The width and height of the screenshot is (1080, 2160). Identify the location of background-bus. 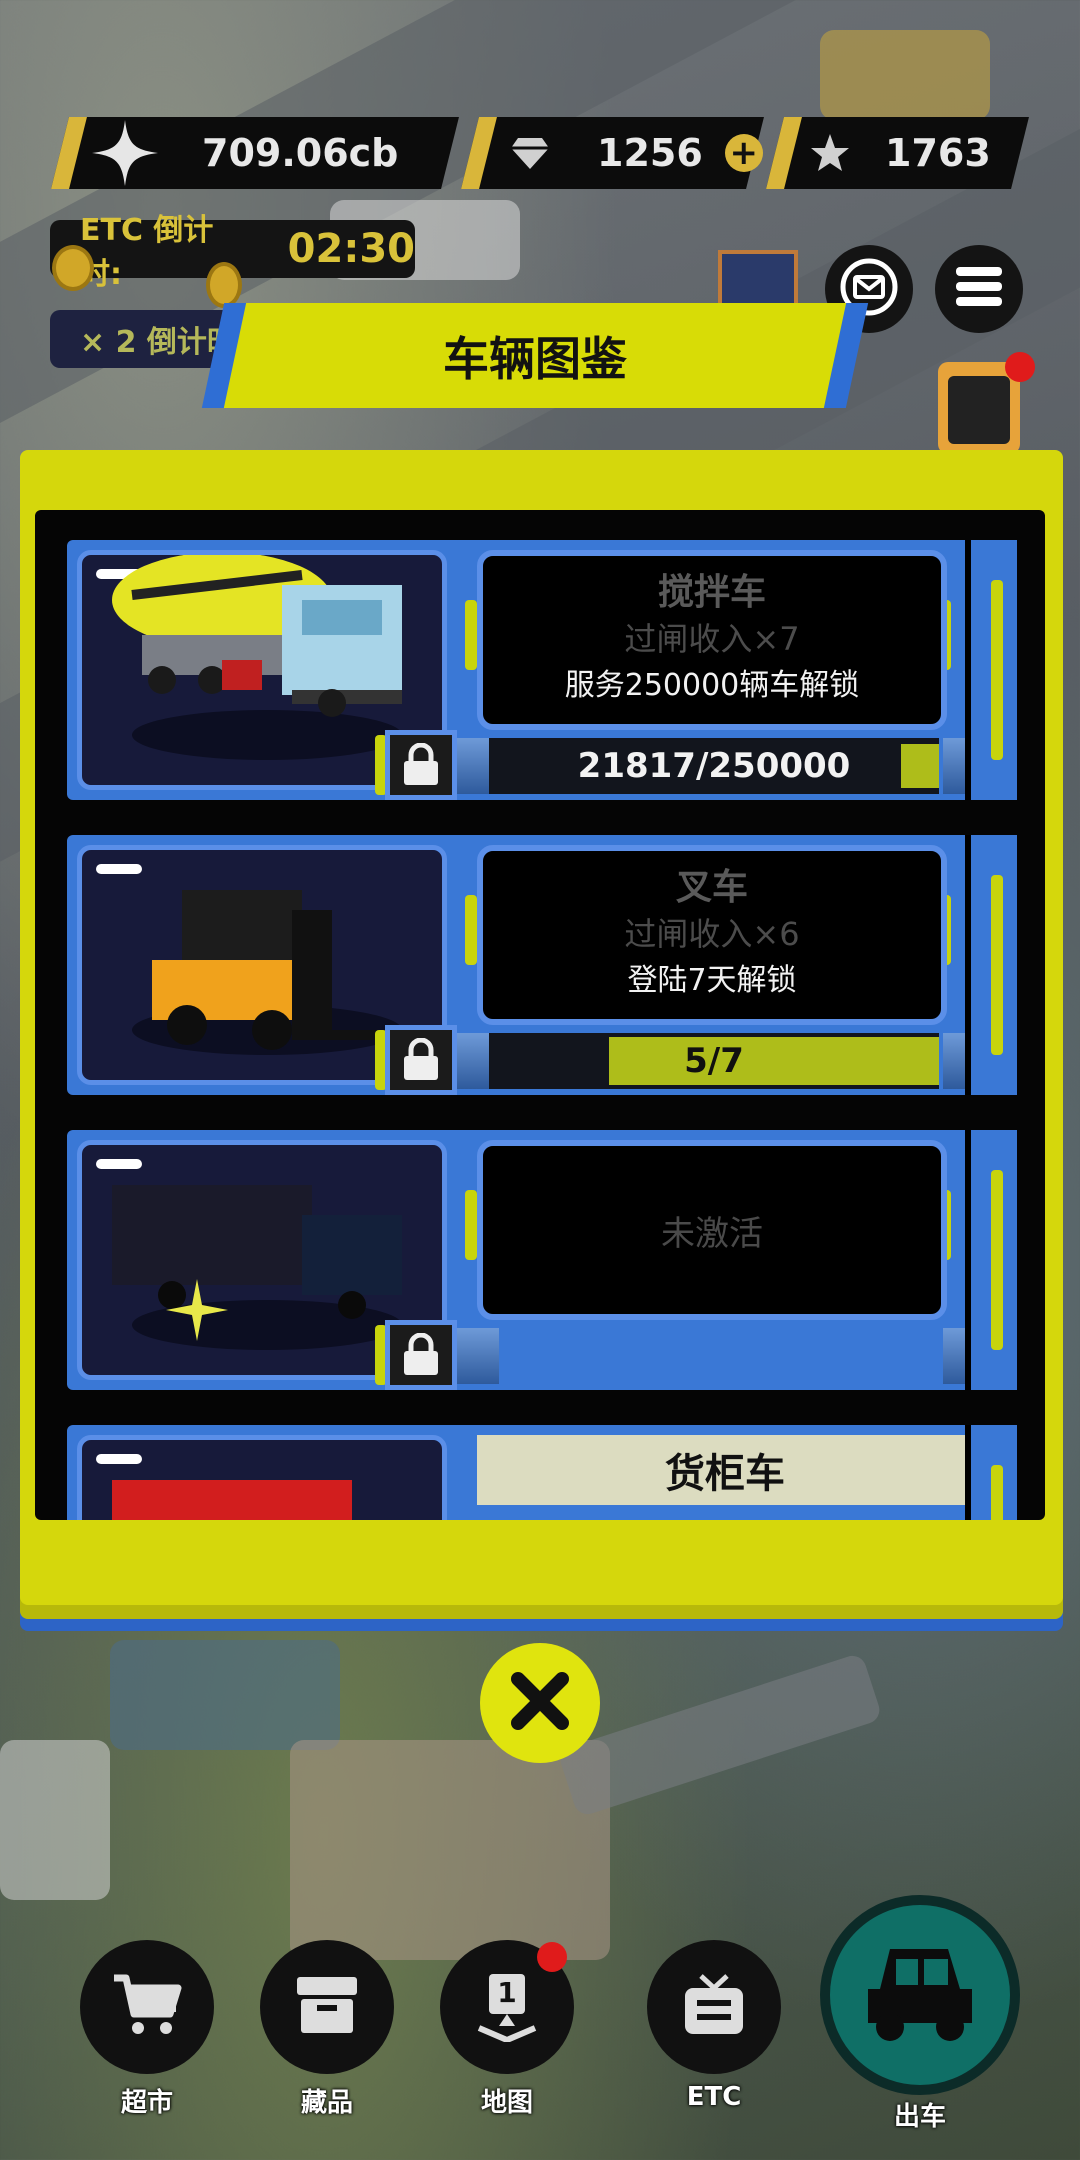
(905, 75).